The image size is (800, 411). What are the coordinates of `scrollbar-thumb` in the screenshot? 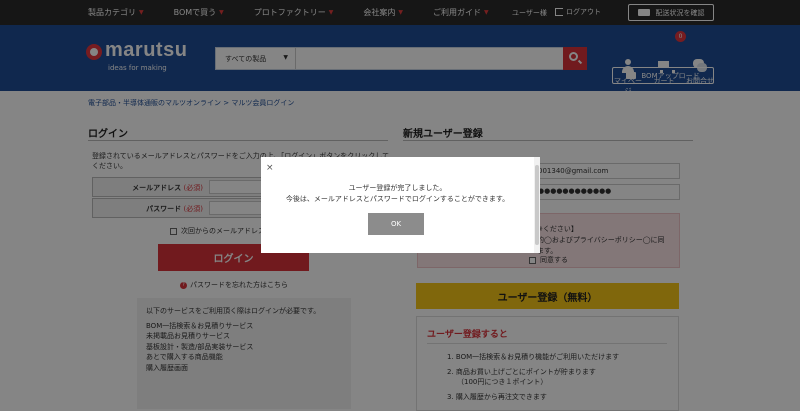 It's located at (537, 205).